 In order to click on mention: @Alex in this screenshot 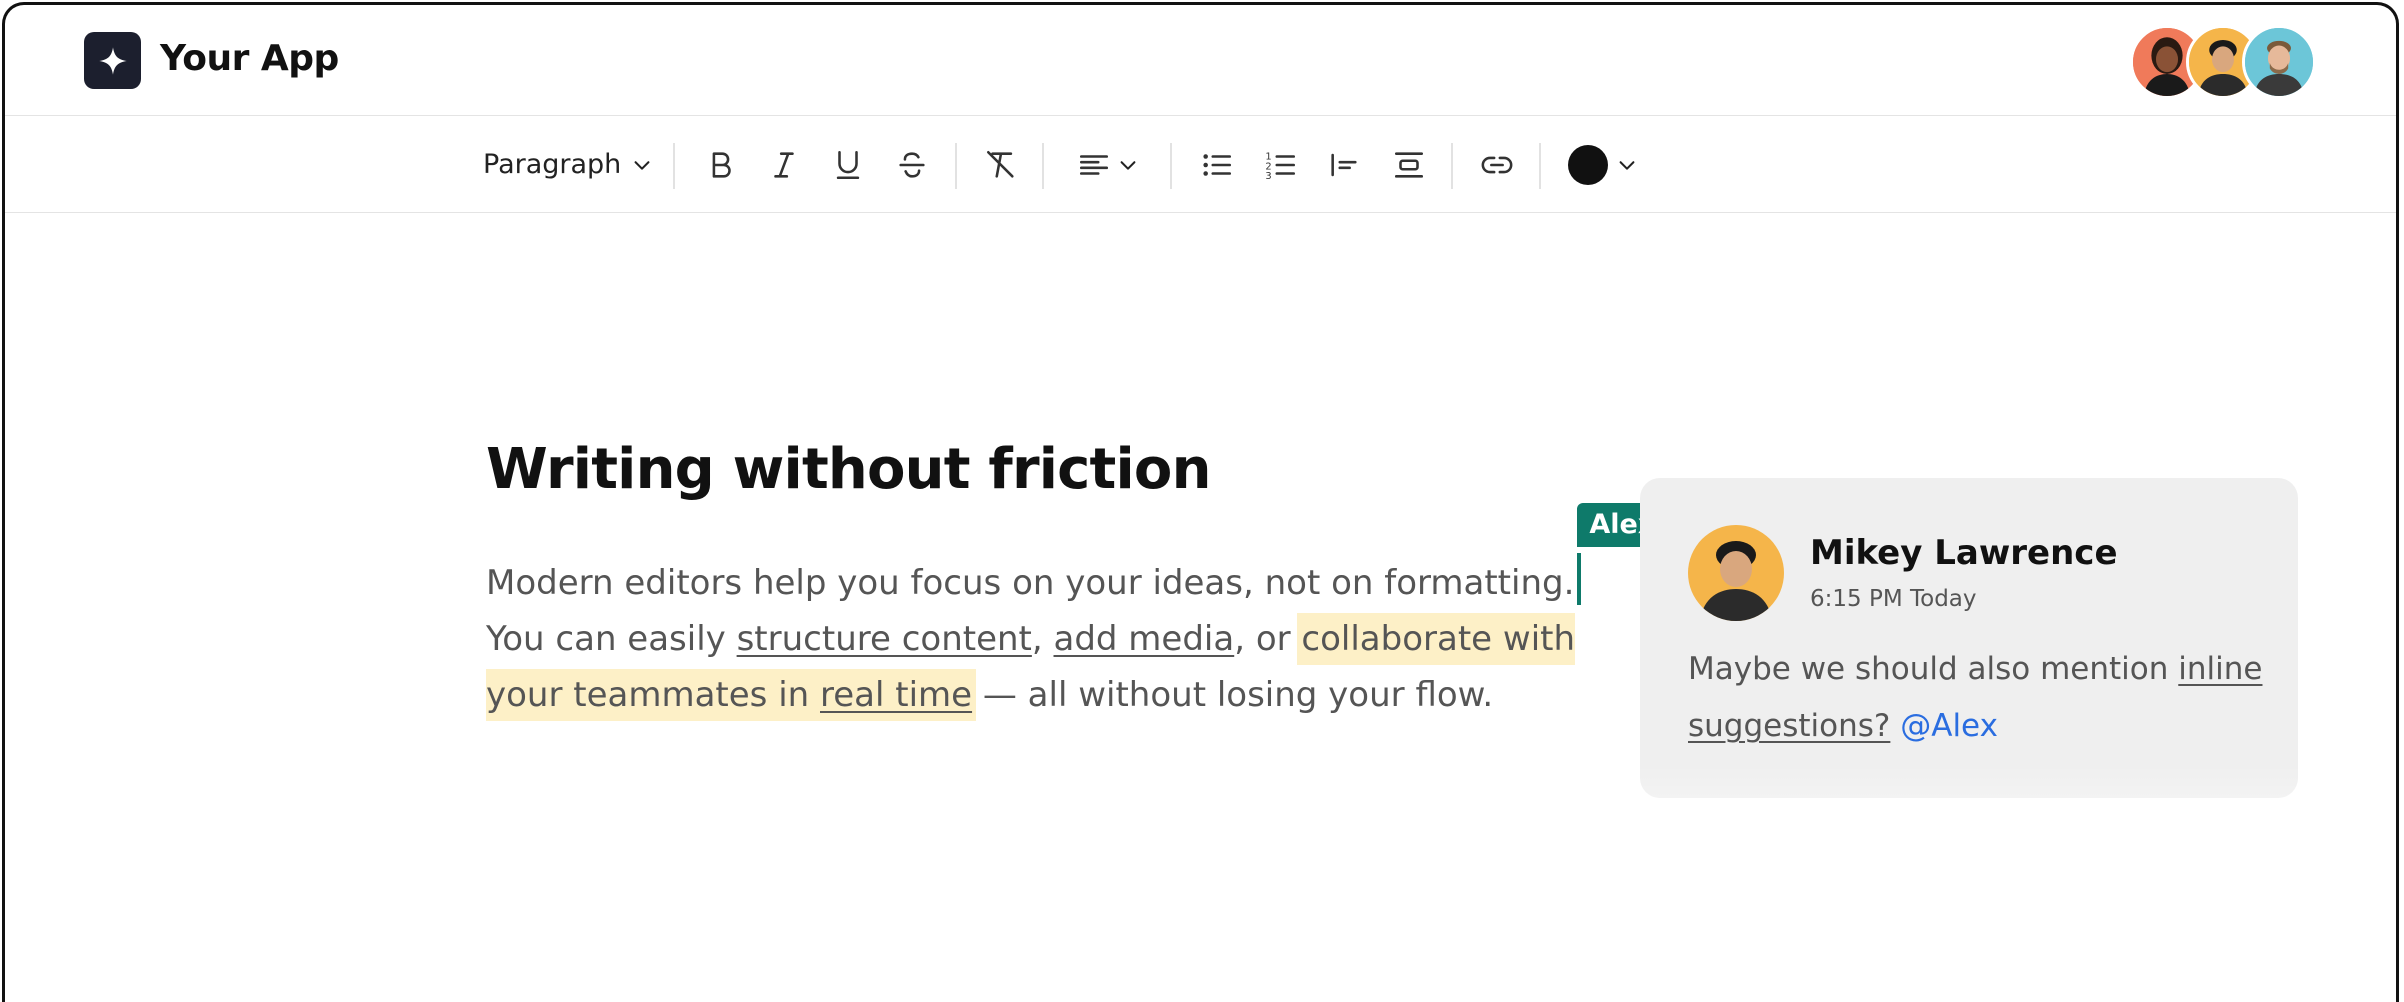, I will do `click(1949, 726)`.